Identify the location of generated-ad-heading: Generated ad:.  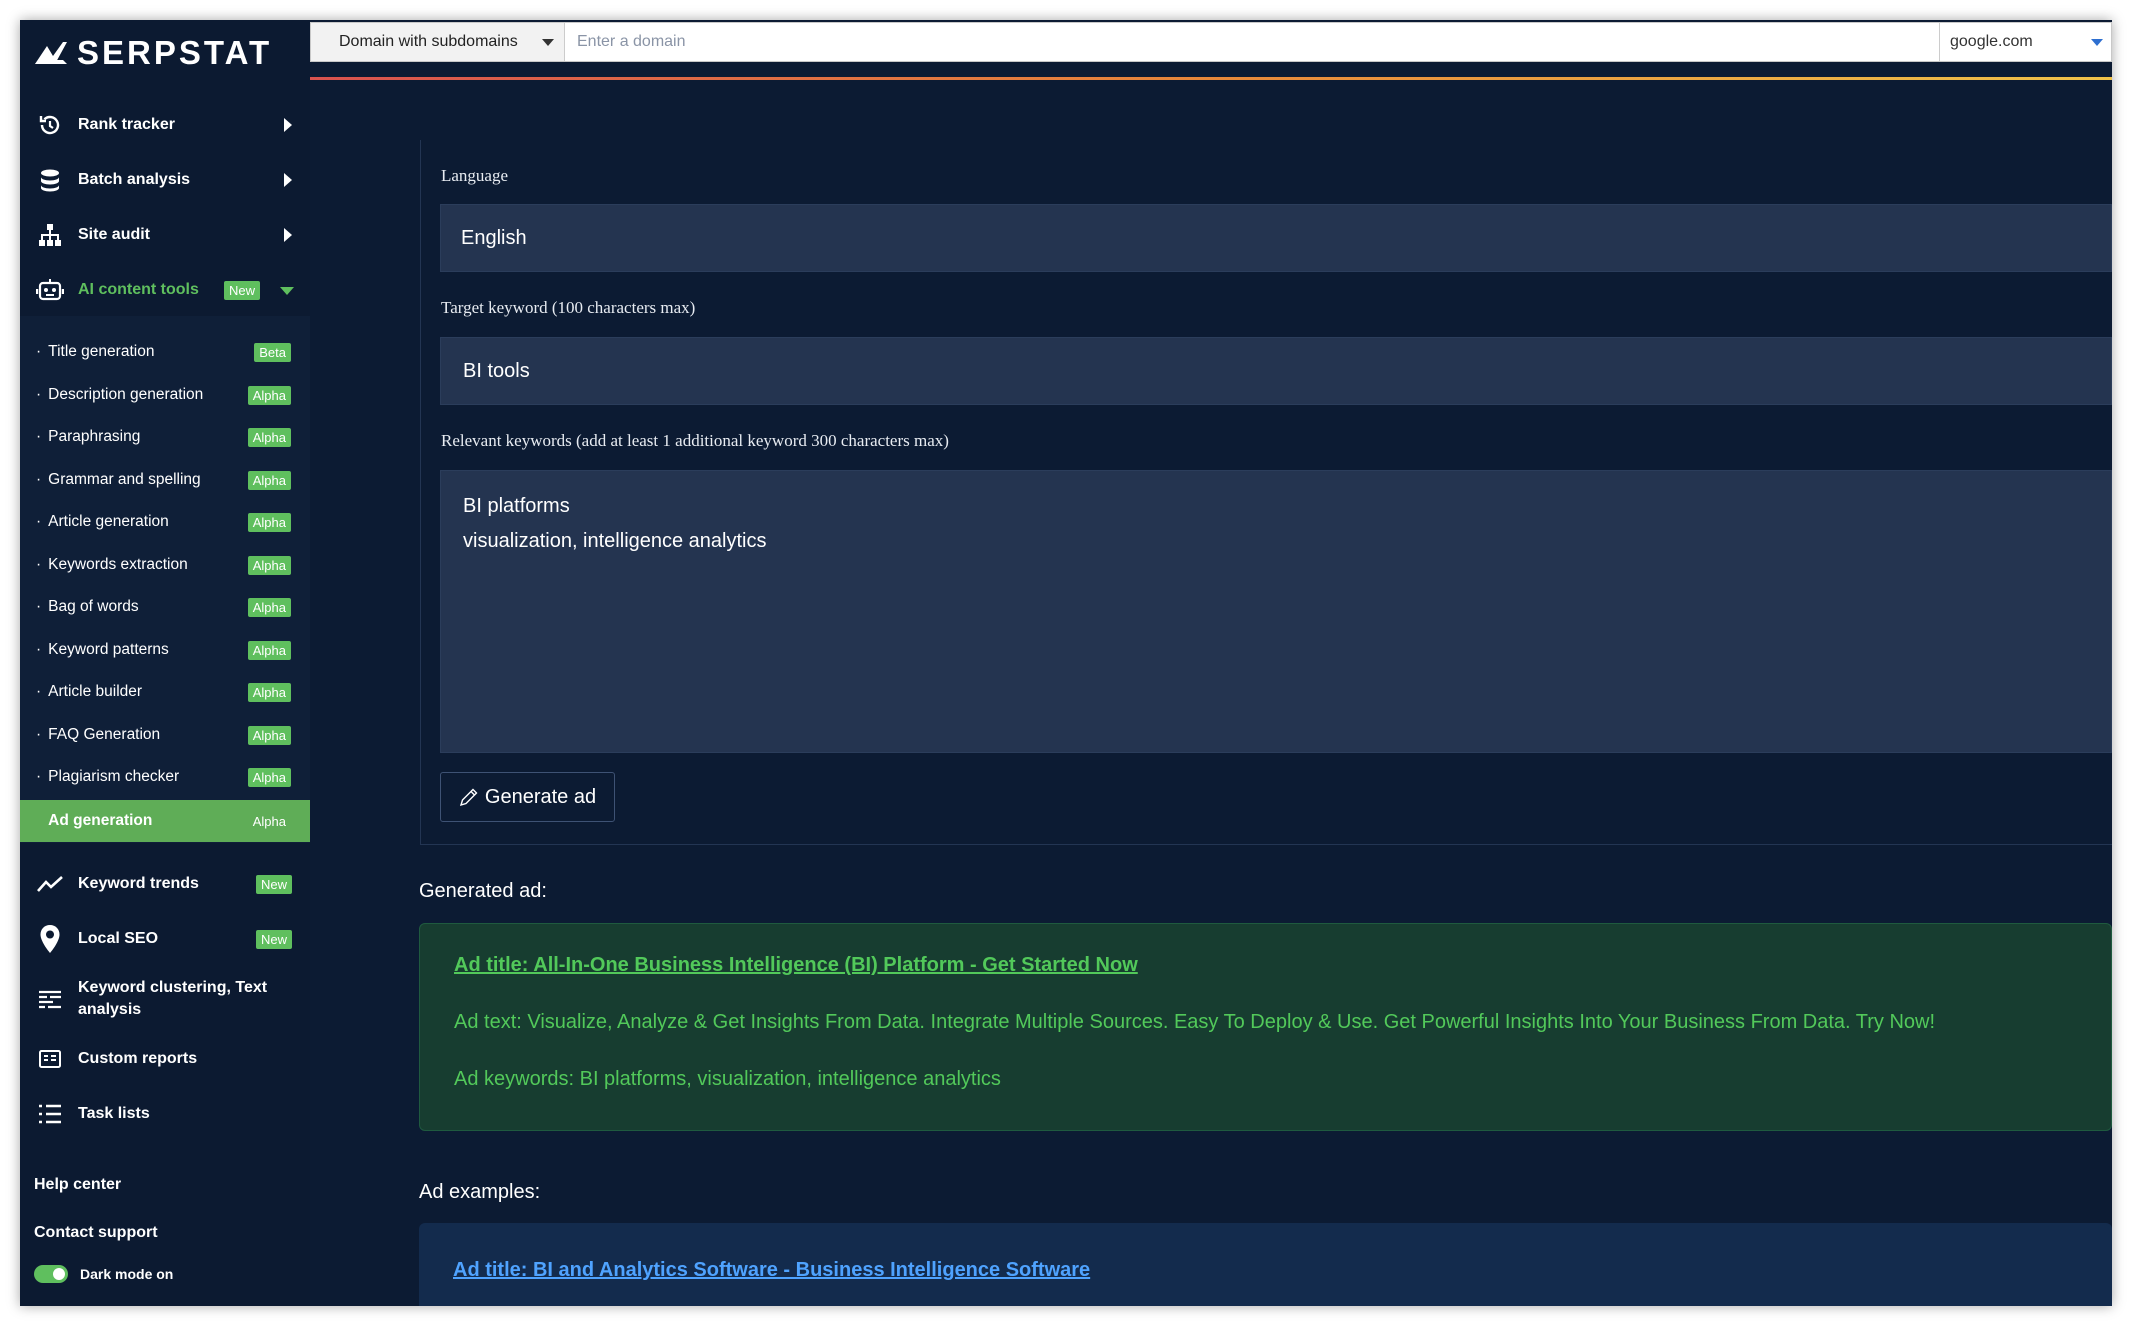
(483, 891).